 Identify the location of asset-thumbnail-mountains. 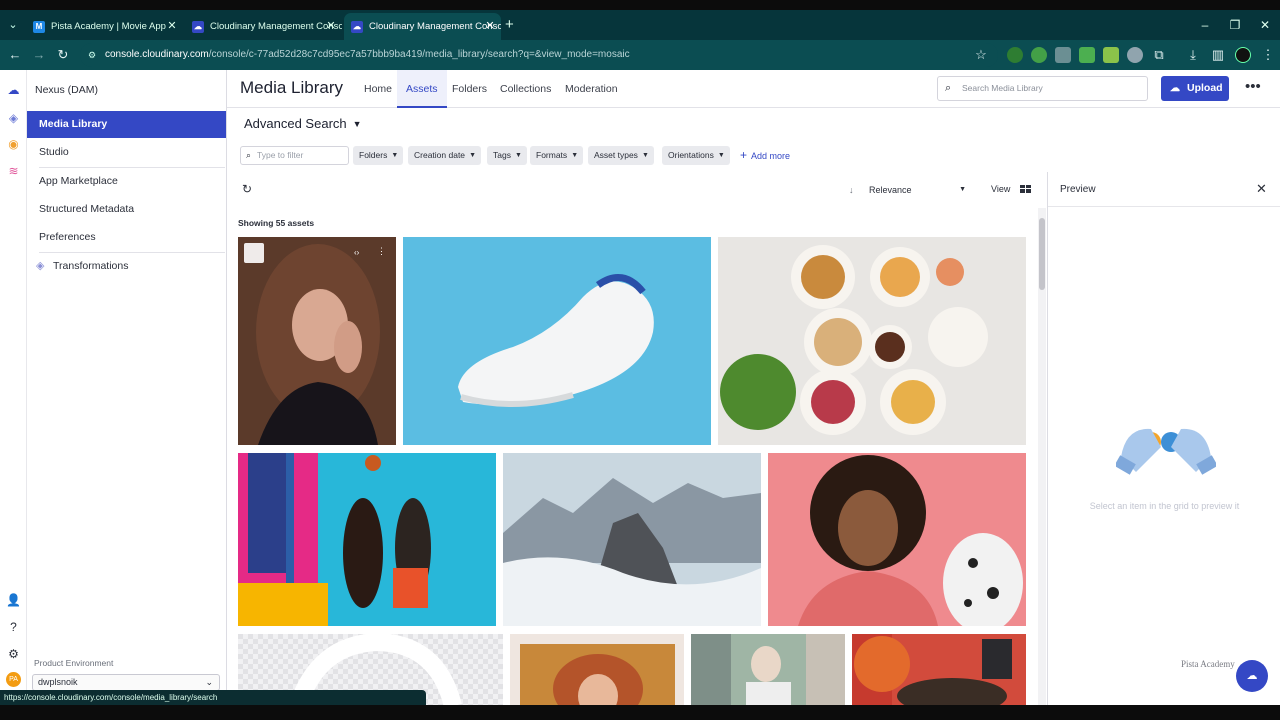
(632, 539).